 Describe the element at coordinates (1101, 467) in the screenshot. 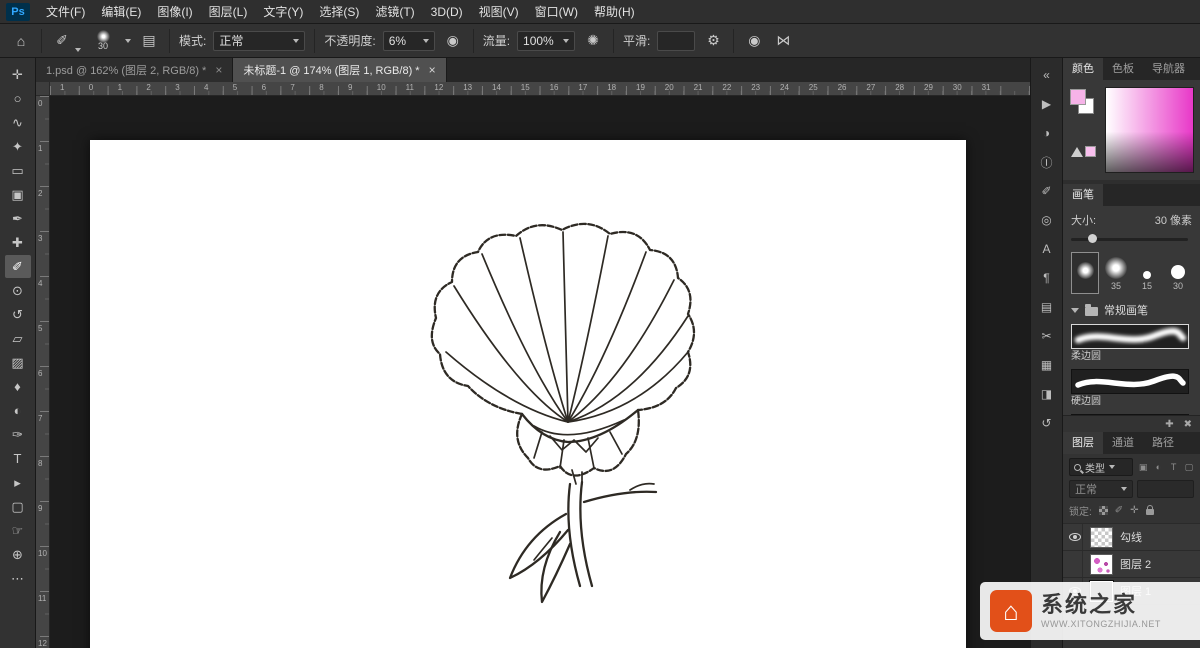

I see `layer-filter-type-dropdown: 类型` at that location.